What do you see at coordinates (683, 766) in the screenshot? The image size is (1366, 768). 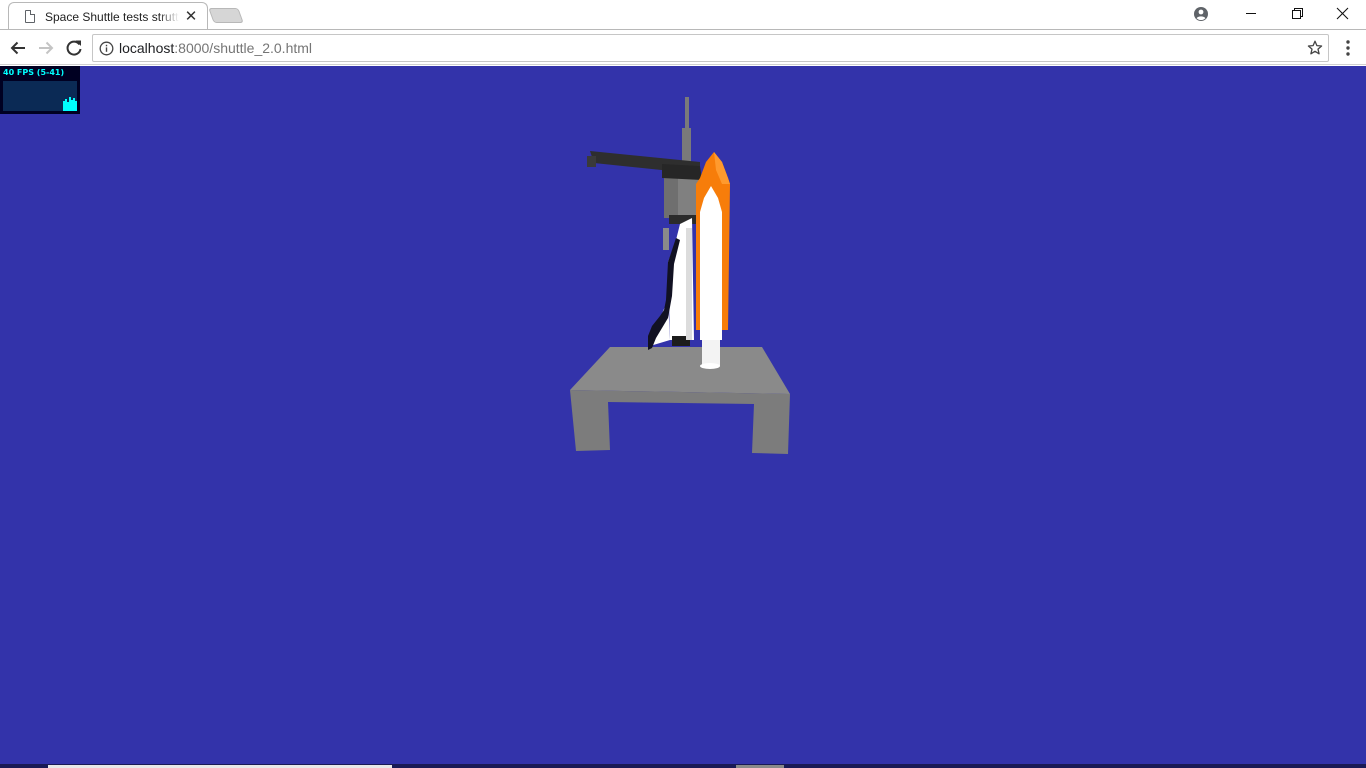 I see `bottom-edge` at bounding box center [683, 766].